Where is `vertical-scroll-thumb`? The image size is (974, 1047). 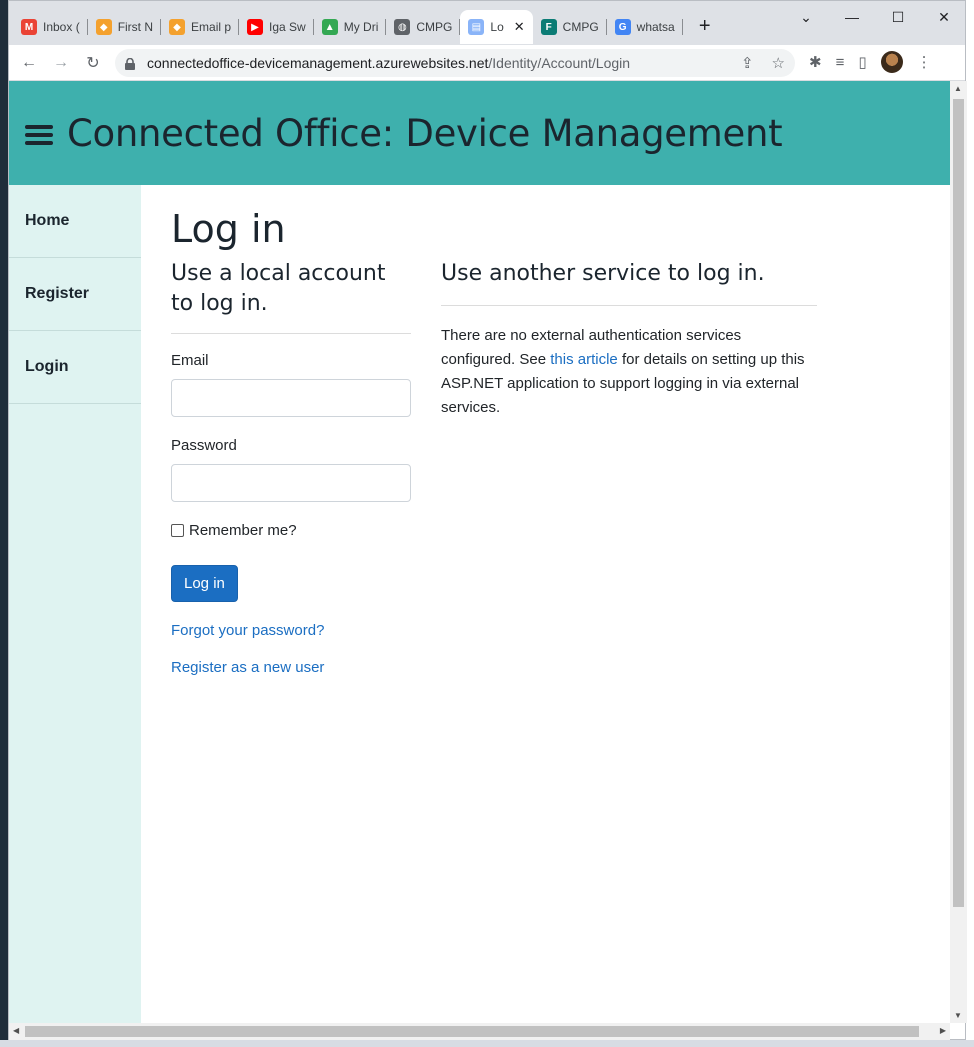 vertical-scroll-thumb is located at coordinates (958, 503).